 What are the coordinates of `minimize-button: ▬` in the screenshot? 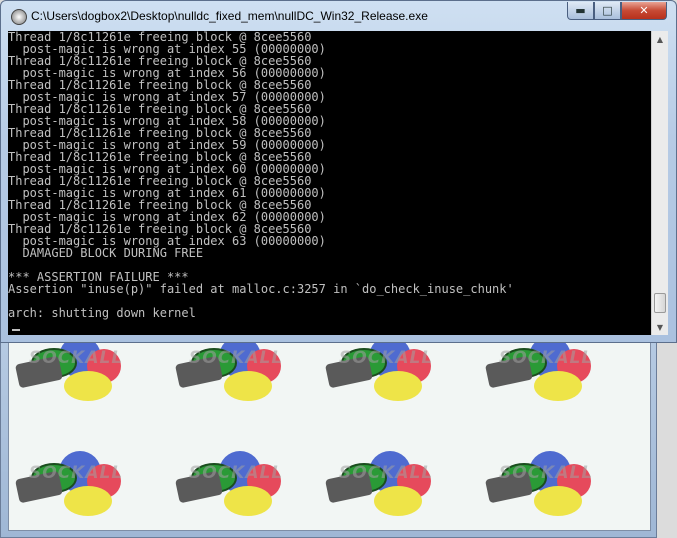 It's located at (580, 11).